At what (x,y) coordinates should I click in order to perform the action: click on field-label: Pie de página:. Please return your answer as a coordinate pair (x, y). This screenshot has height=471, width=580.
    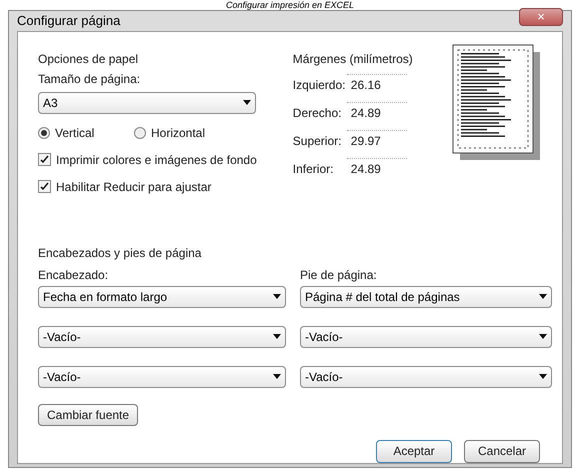
    Looking at the image, I should click on (339, 275).